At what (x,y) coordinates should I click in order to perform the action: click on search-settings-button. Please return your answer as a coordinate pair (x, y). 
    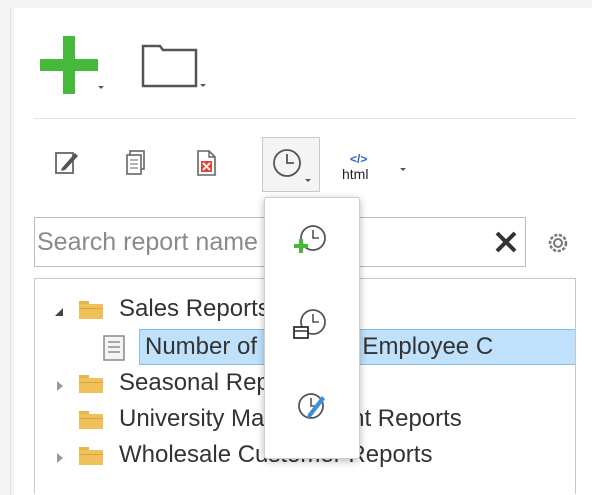
    Looking at the image, I should click on (558, 243).